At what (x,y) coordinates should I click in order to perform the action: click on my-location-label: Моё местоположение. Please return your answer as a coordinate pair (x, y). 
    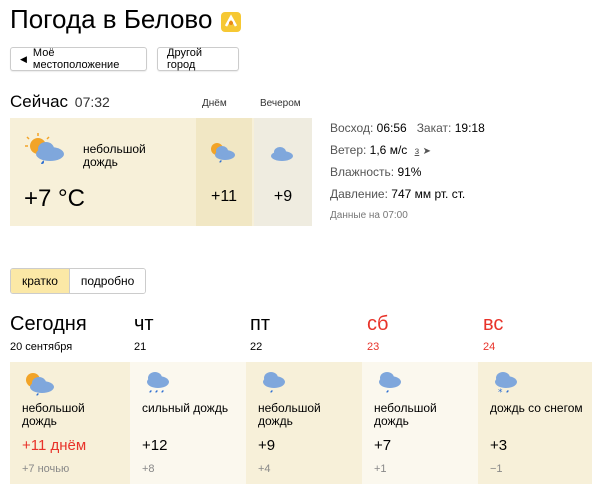
    Looking at the image, I should click on (76, 59).